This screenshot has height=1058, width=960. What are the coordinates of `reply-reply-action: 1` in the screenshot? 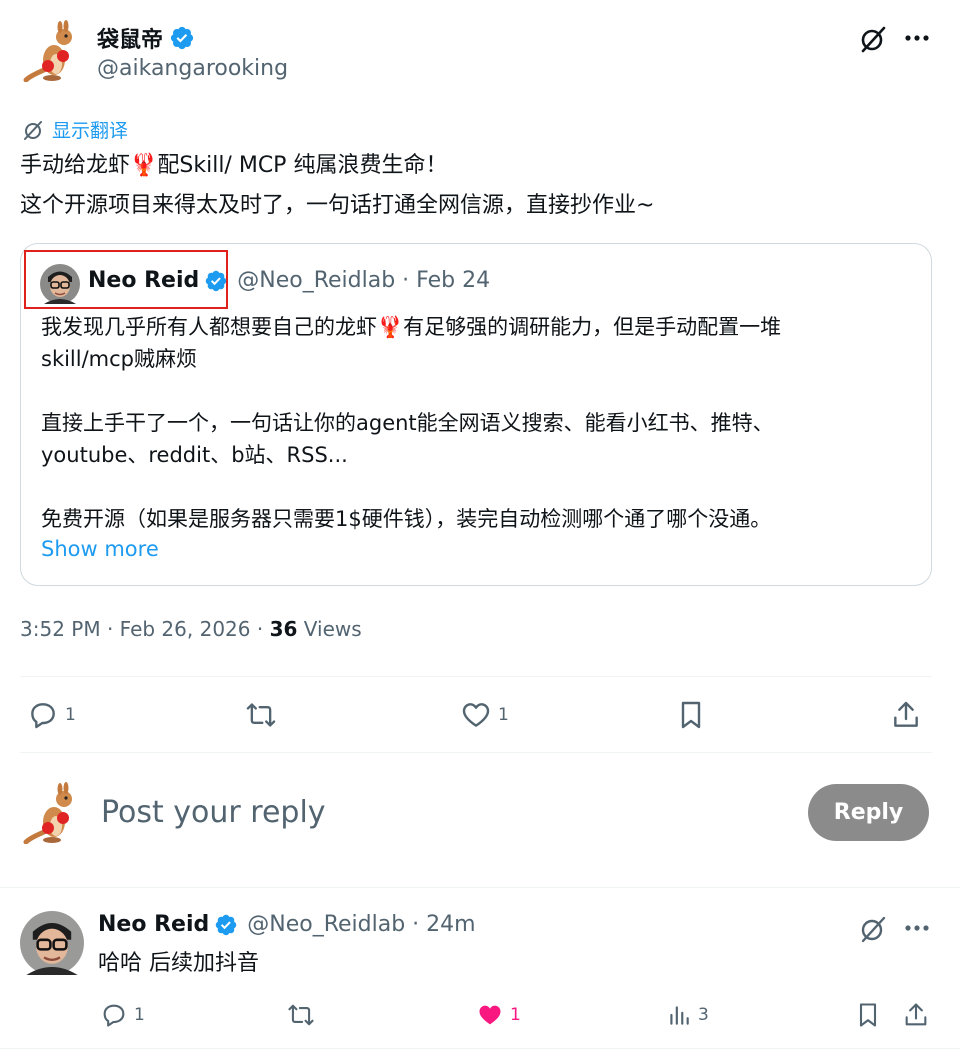 It's located at (122, 1015).